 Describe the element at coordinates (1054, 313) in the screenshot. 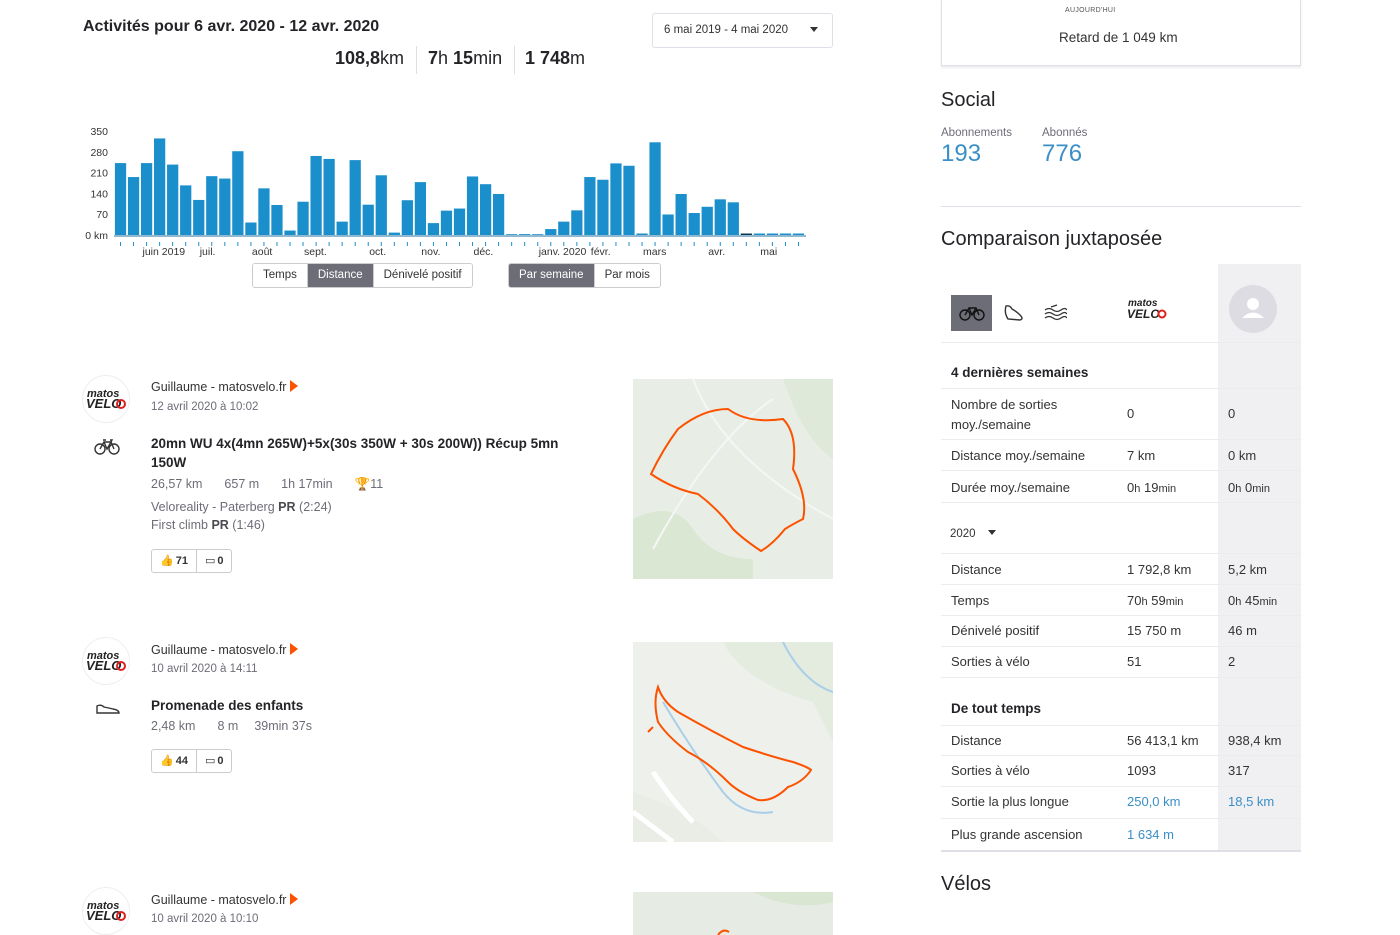

I see `tab-swim` at that location.